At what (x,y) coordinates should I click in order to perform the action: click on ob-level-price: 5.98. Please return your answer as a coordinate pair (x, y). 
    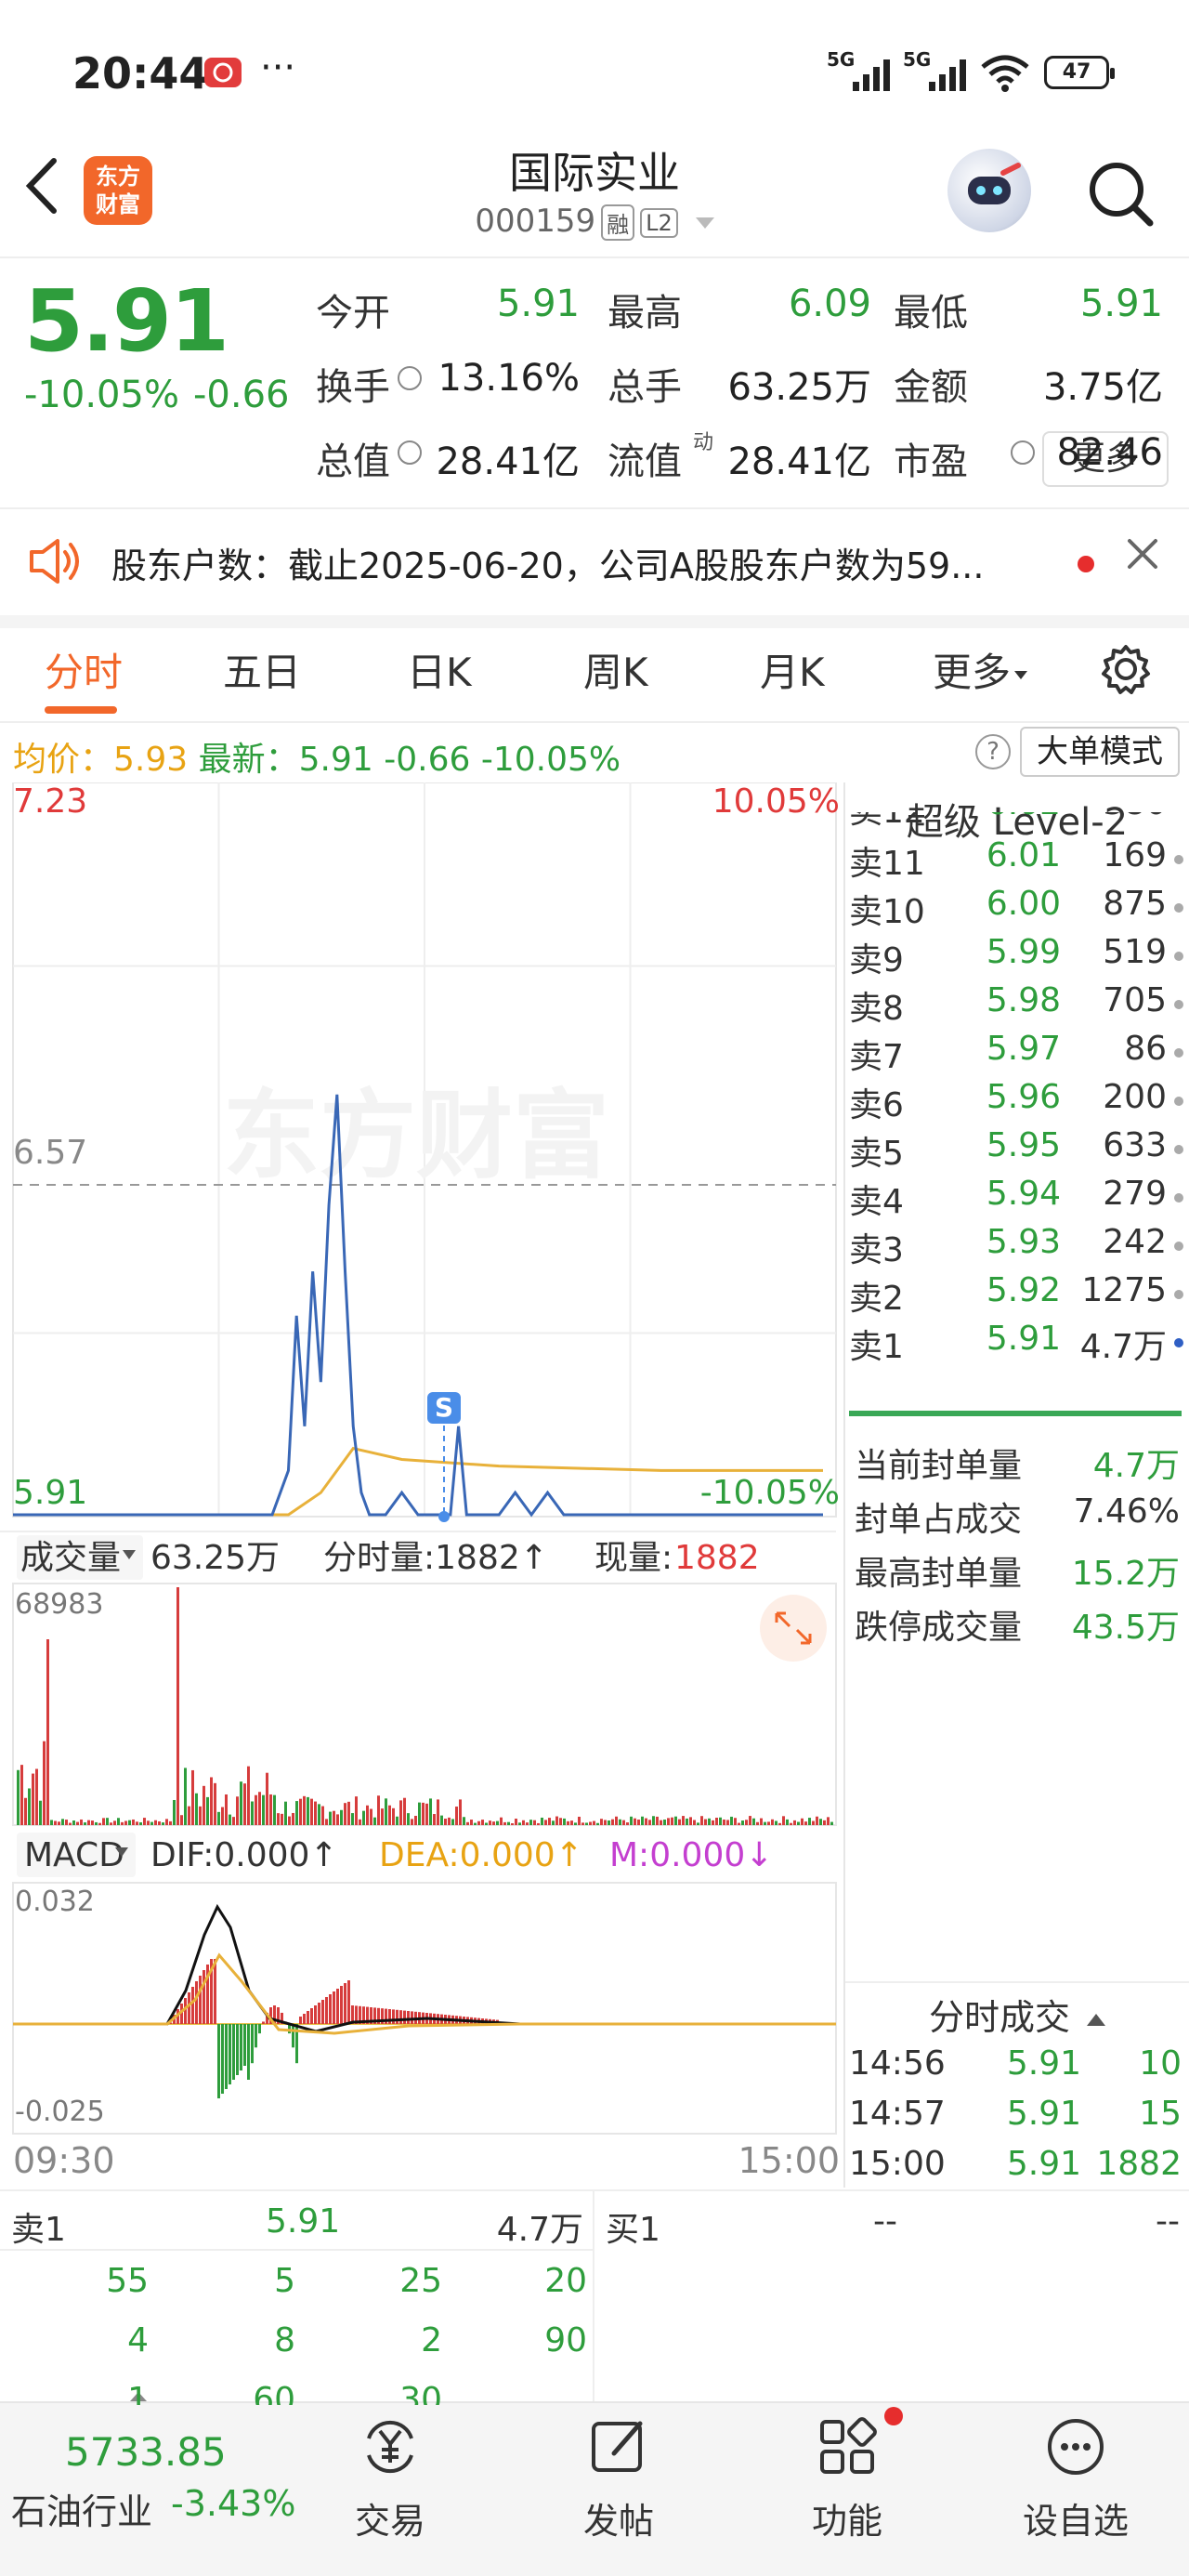
    Looking at the image, I should click on (1024, 1000).